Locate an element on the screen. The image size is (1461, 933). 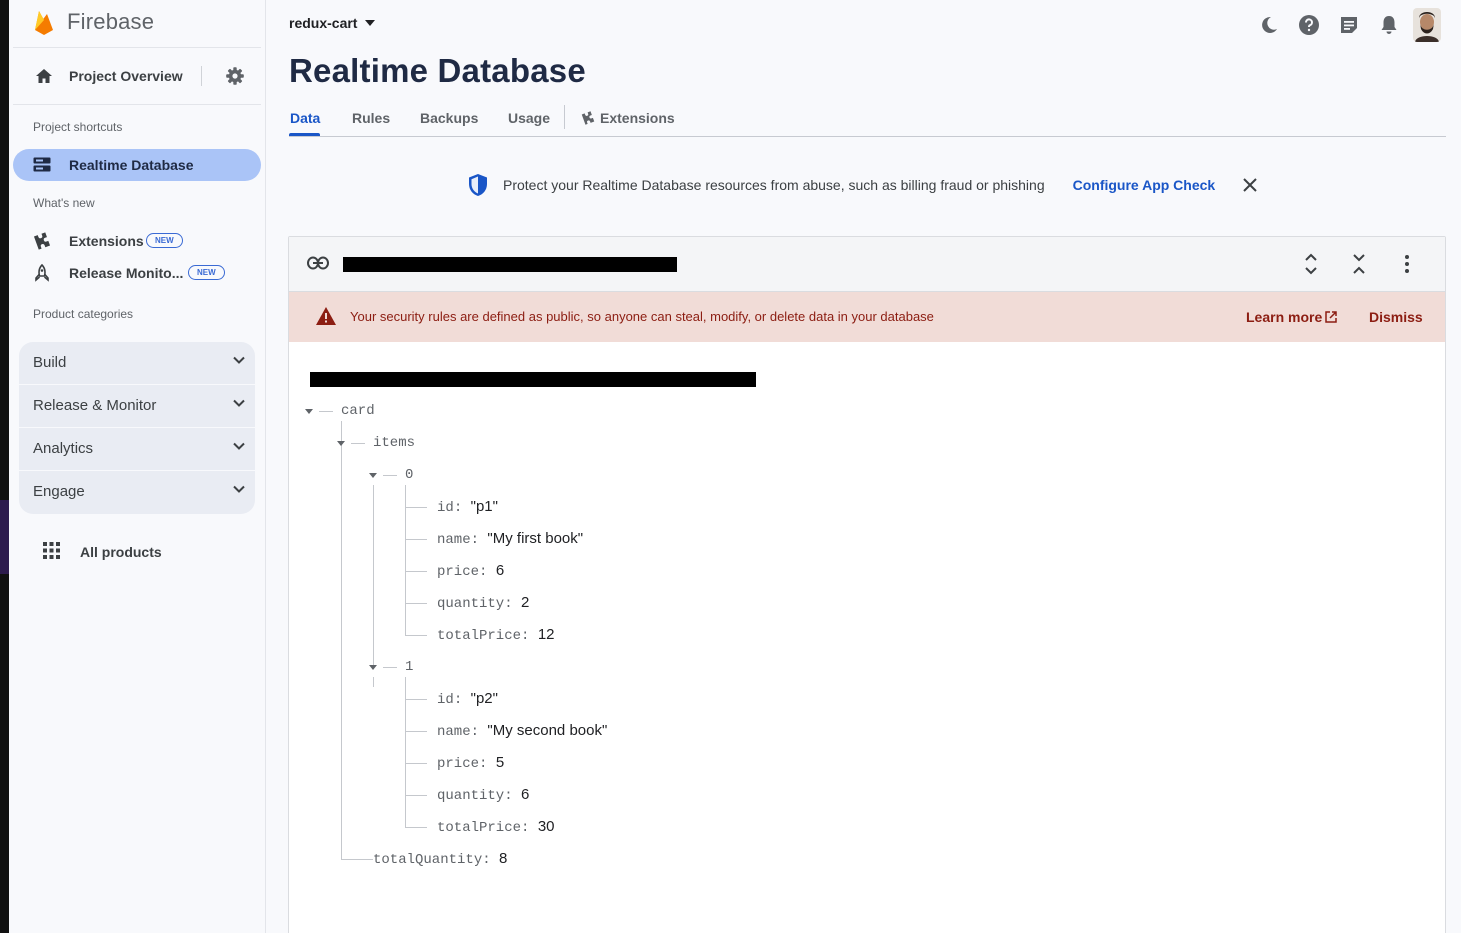
tree-leaf: quantity: 2 is located at coordinates (483, 604).